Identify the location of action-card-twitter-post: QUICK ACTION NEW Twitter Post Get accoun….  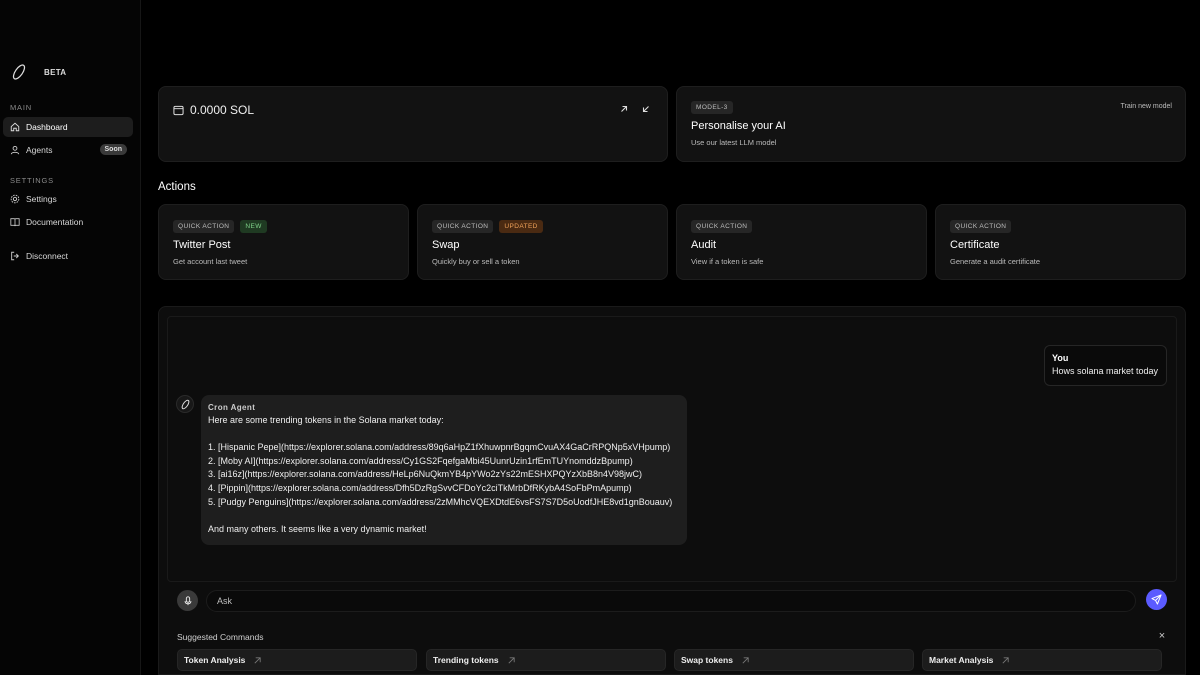
(283, 242).